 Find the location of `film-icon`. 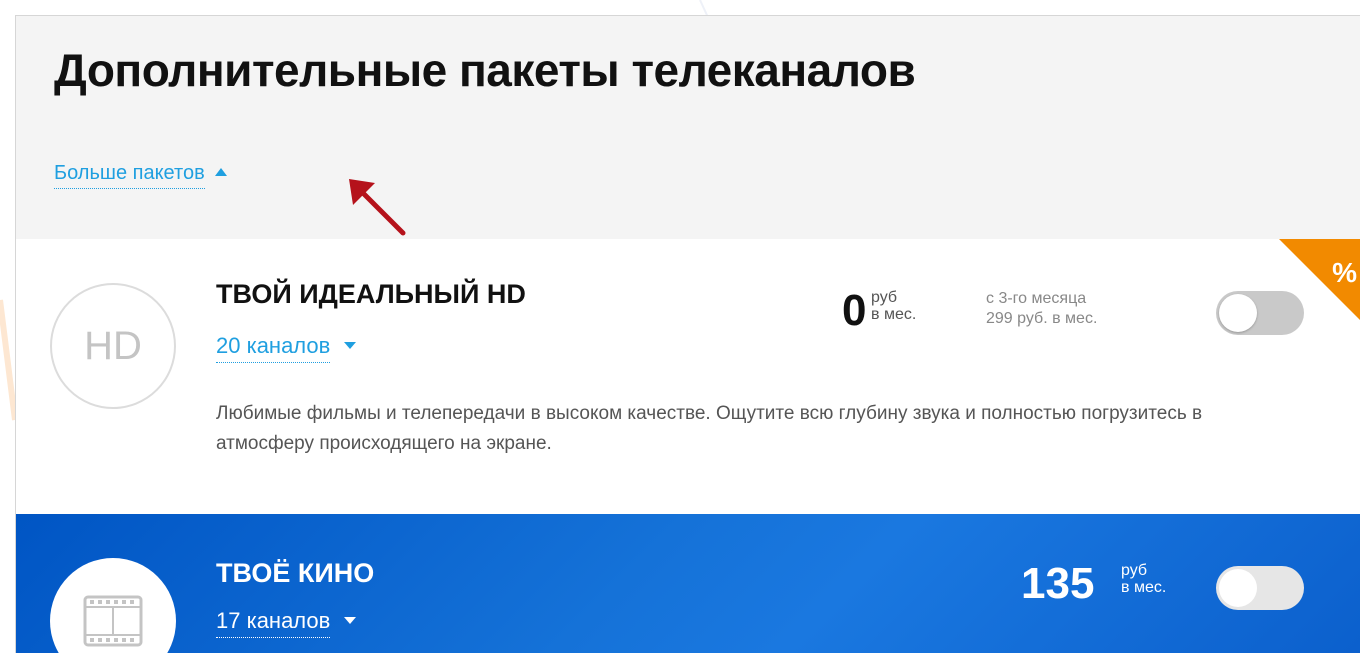

film-icon is located at coordinates (113, 605).